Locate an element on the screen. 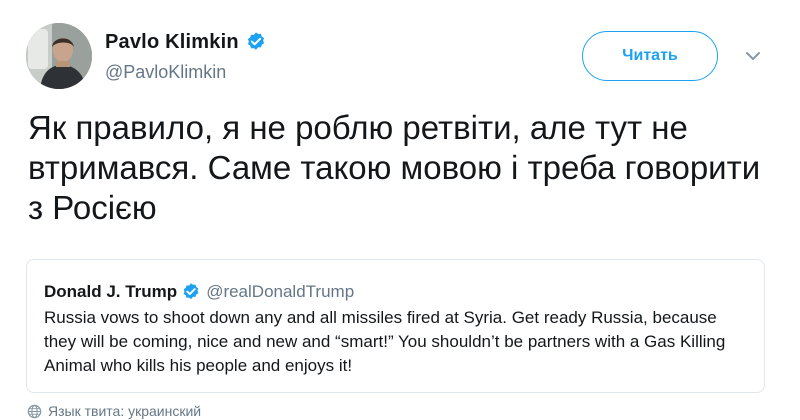  globe-icon is located at coordinates (34, 411).